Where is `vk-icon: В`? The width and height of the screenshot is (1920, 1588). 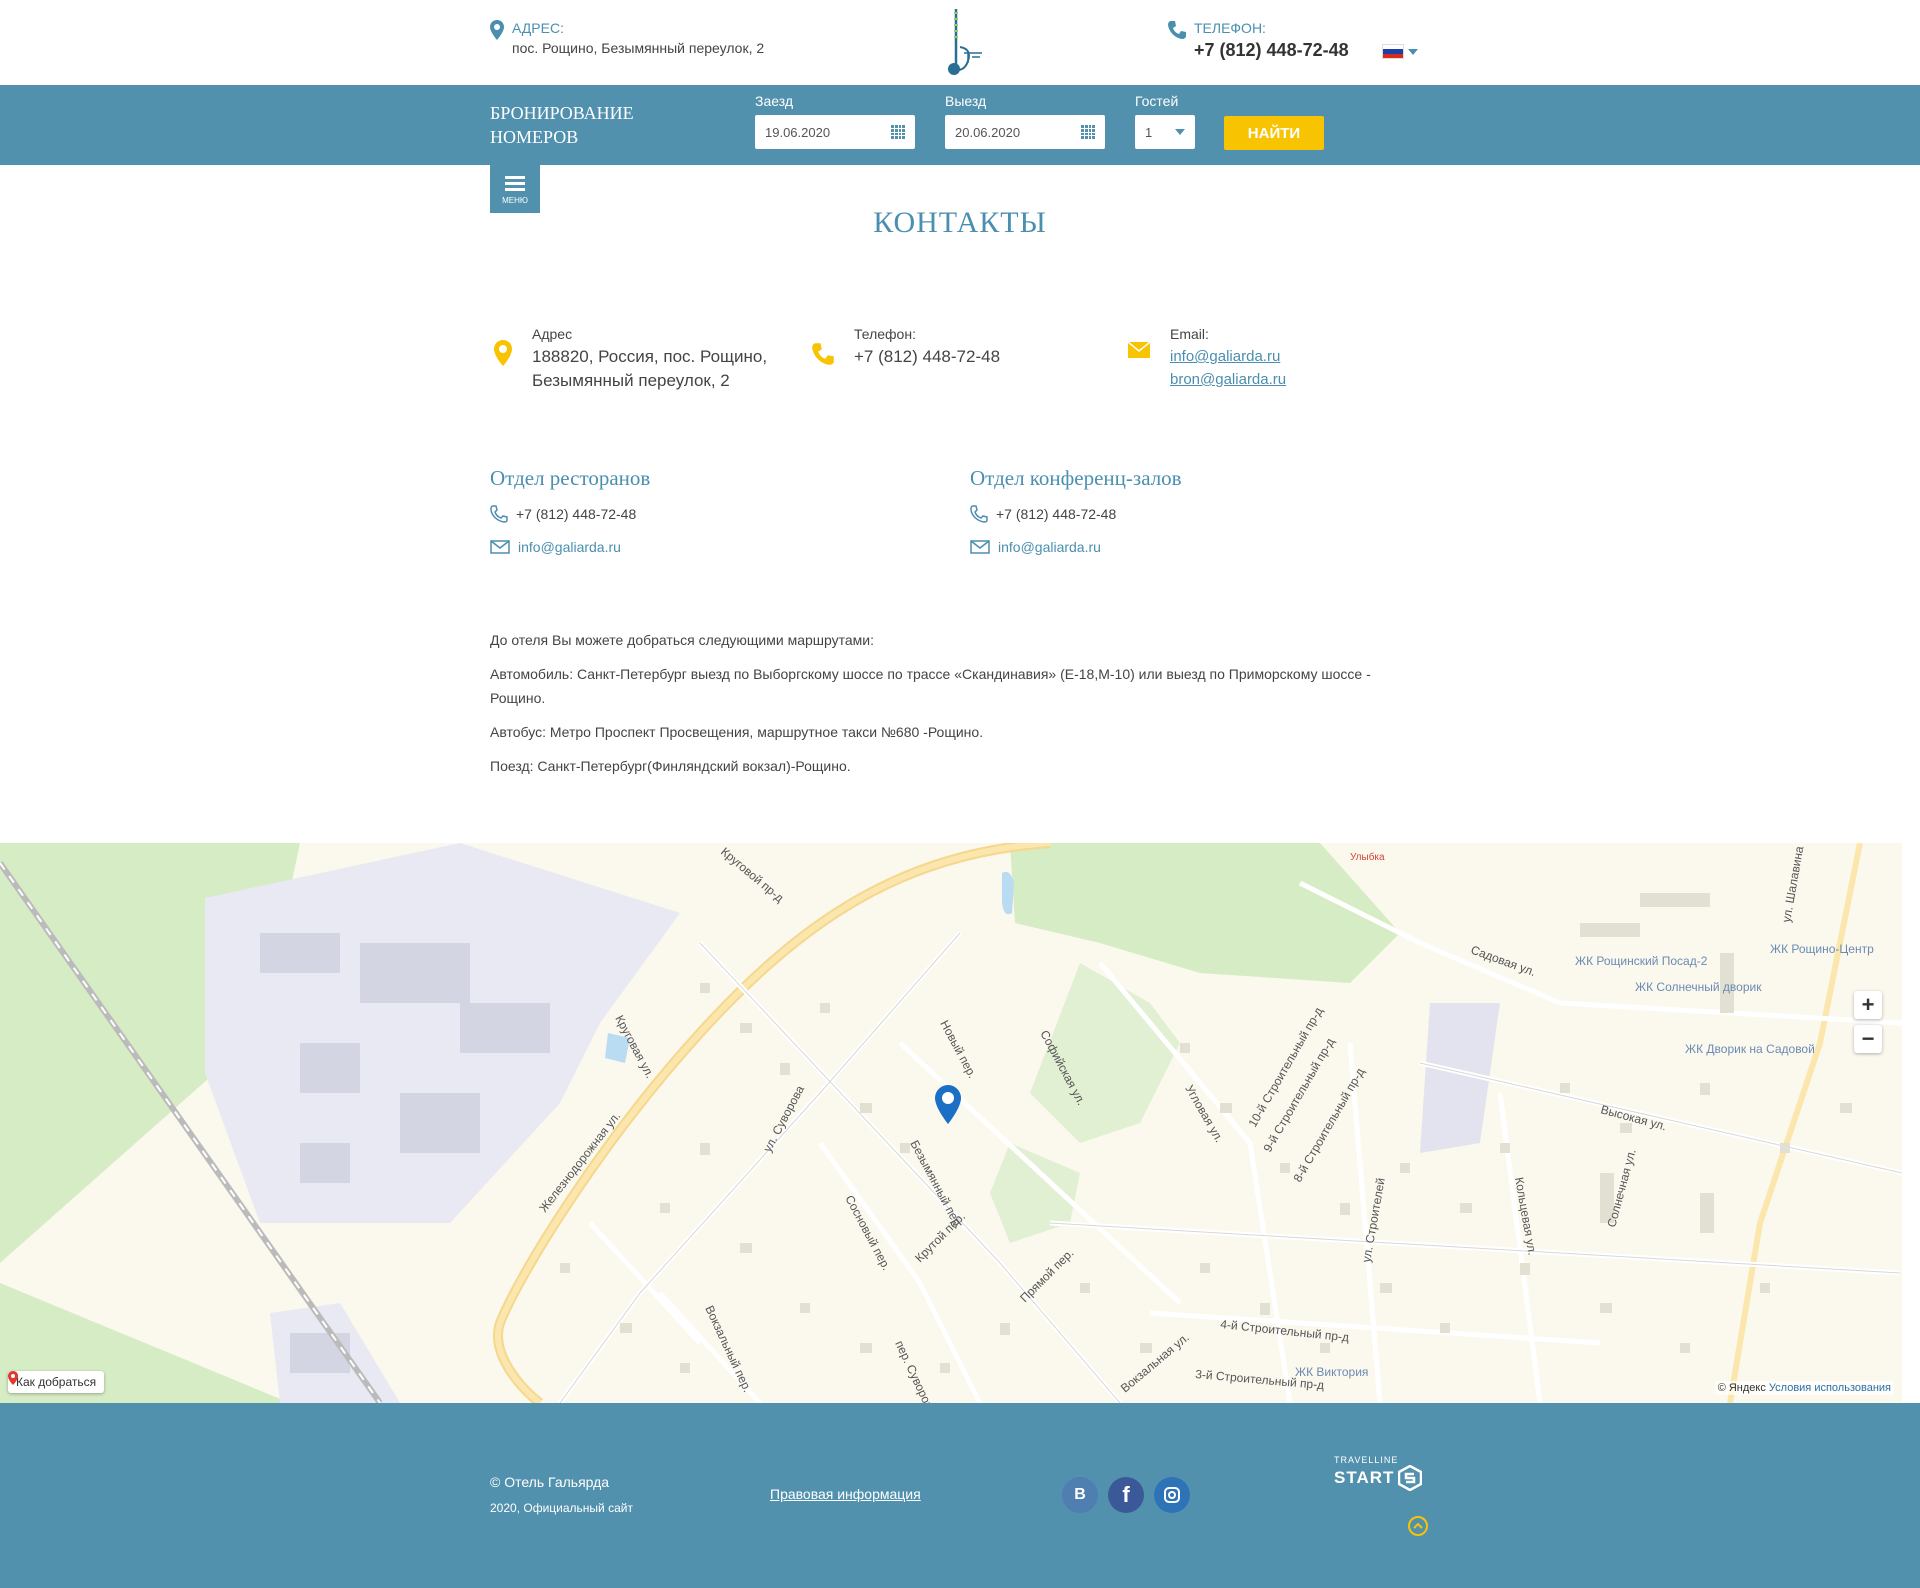 vk-icon: В is located at coordinates (1080, 1495).